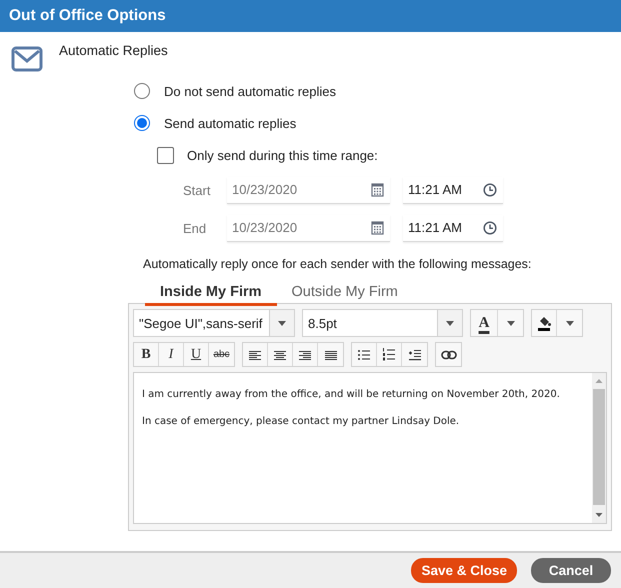 This screenshot has height=588, width=621. Describe the element at coordinates (305, 354) in the screenshot. I see `align-right-icon` at that location.